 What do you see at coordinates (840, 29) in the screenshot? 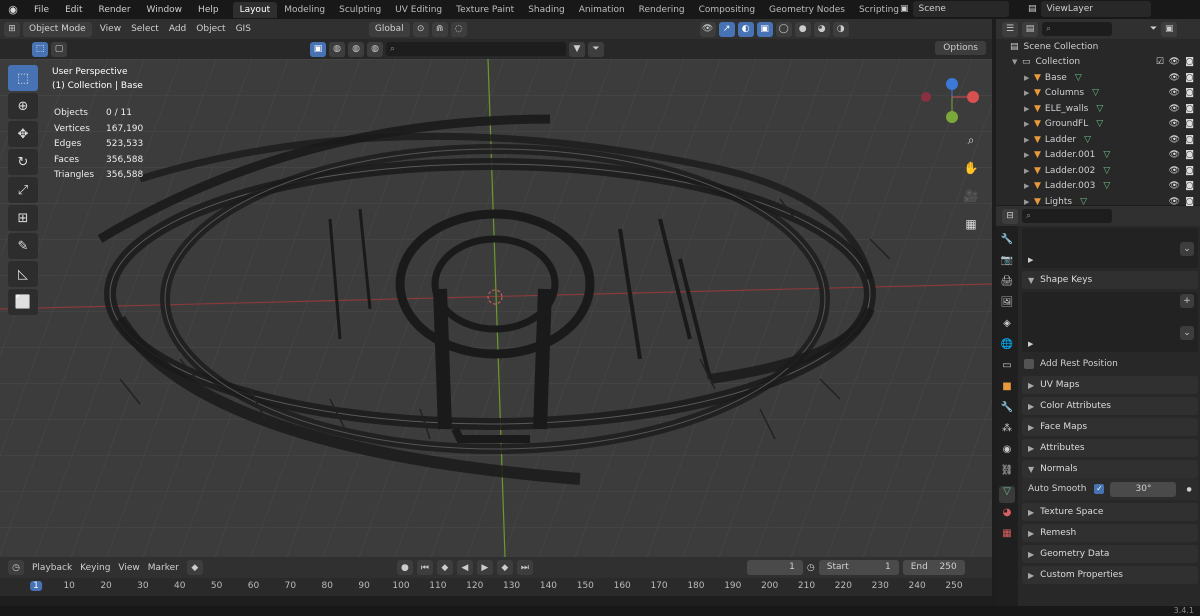
I see `rendered-shading-icon: ◑` at bounding box center [840, 29].